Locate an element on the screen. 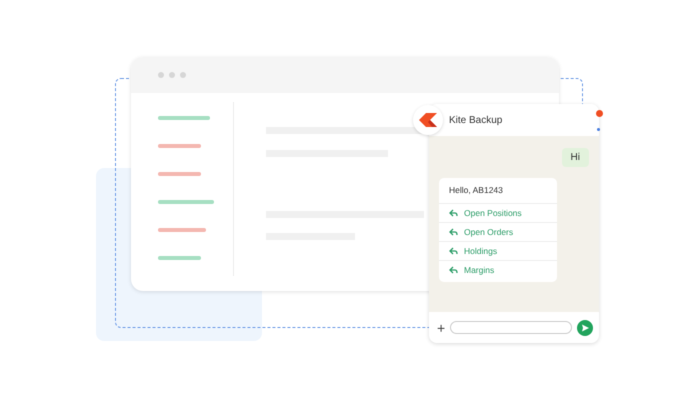 This screenshot has width=700, height=400. chat-title: Kite Backup is located at coordinates (475, 120).